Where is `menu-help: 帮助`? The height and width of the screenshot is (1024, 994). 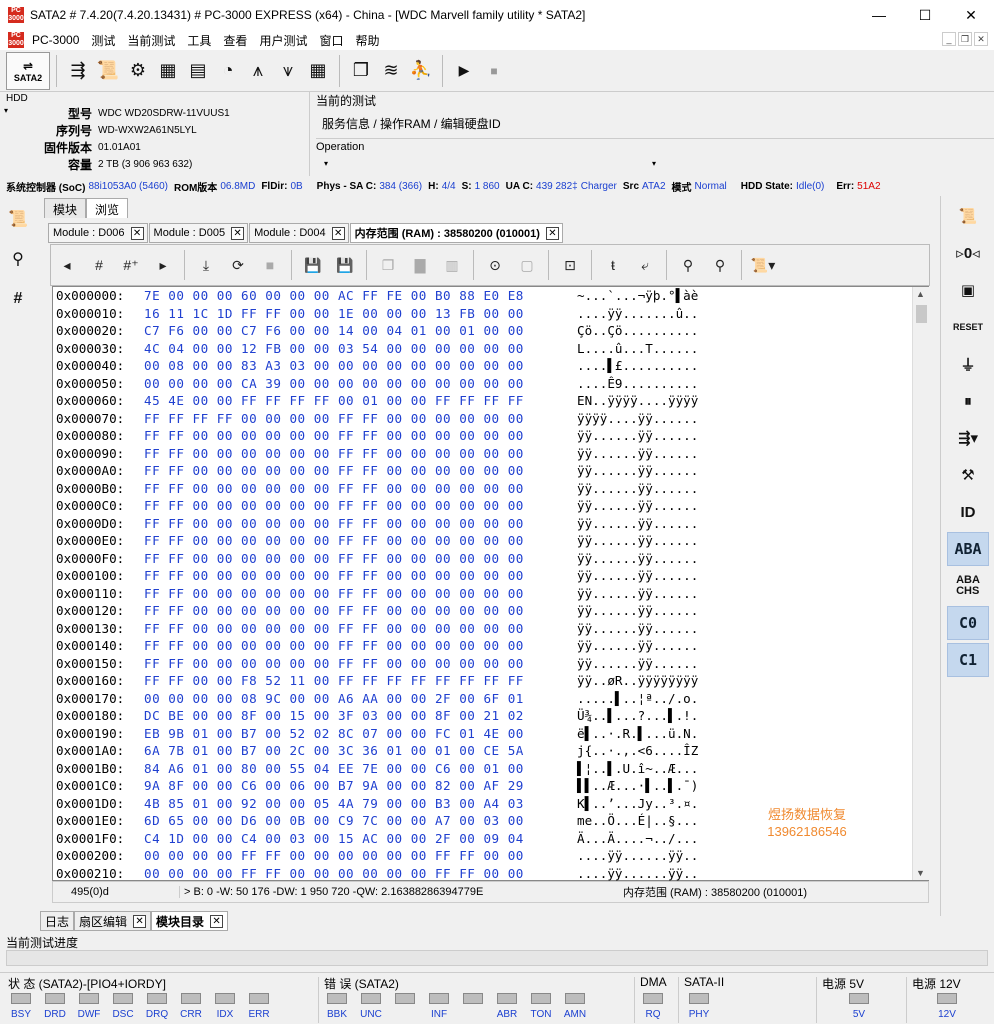 menu-help: 帮助 is located at coordinates (367, 40).